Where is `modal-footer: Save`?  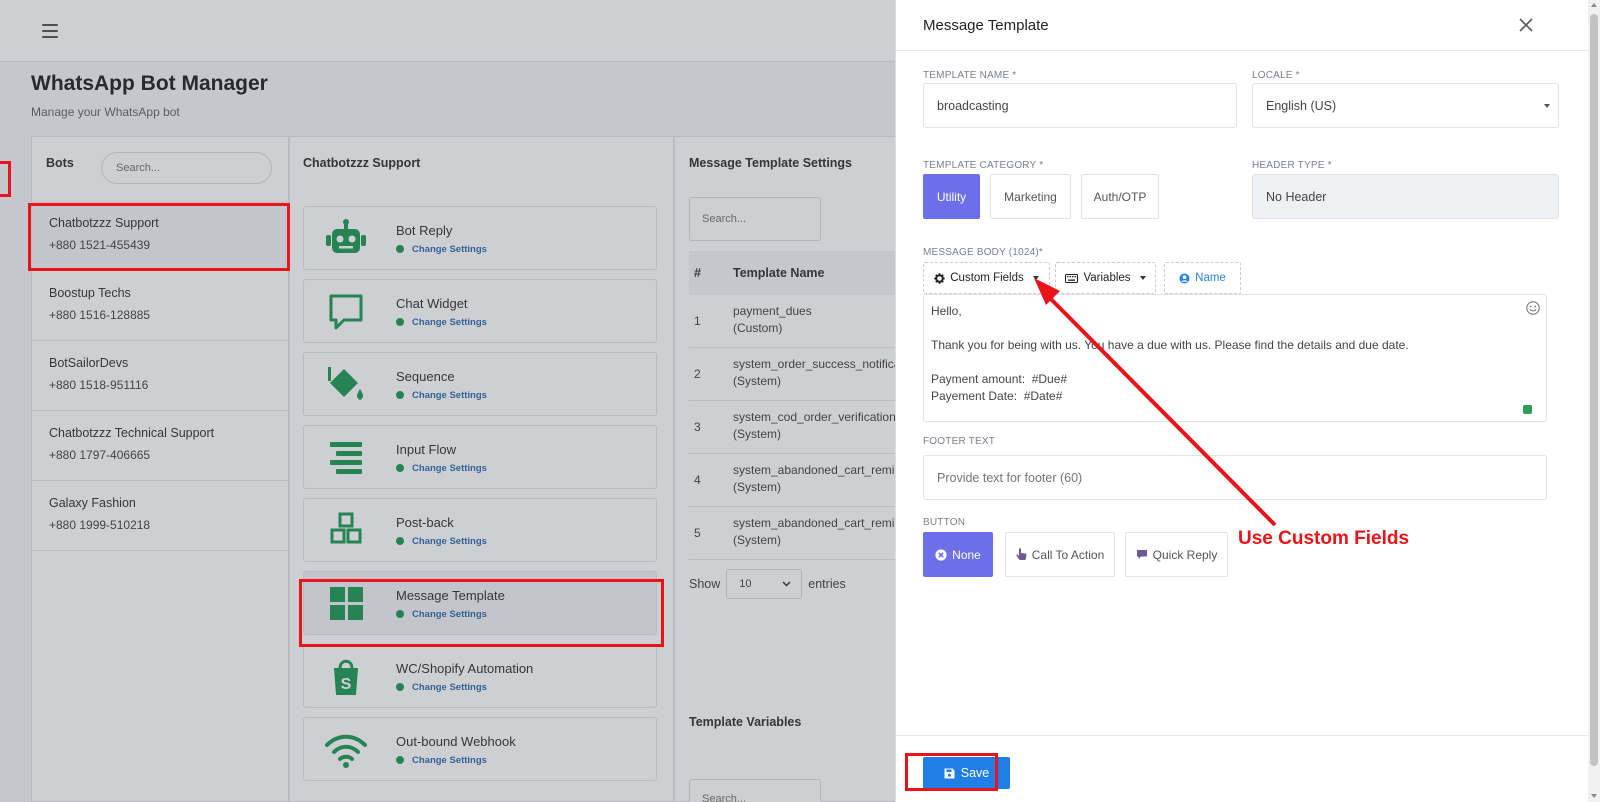
modal-footer: Save is located at coordinates (1242, 768).